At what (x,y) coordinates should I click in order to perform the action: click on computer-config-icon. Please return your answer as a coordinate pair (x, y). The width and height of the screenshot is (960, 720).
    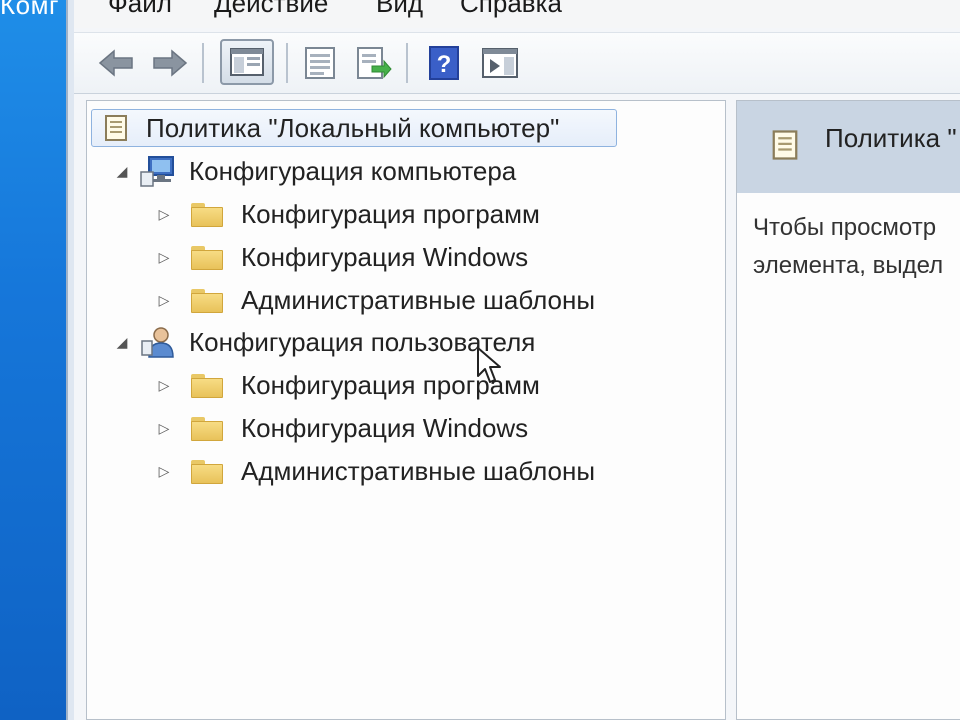
    Looking at the image, I should click on (157, 171).